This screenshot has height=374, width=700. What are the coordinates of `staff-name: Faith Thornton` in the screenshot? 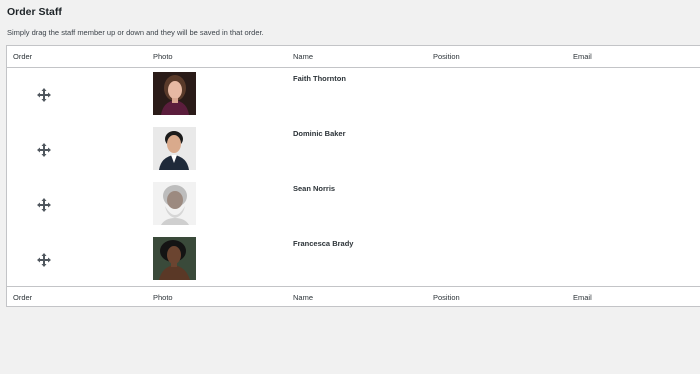 It's located at (319, 78).